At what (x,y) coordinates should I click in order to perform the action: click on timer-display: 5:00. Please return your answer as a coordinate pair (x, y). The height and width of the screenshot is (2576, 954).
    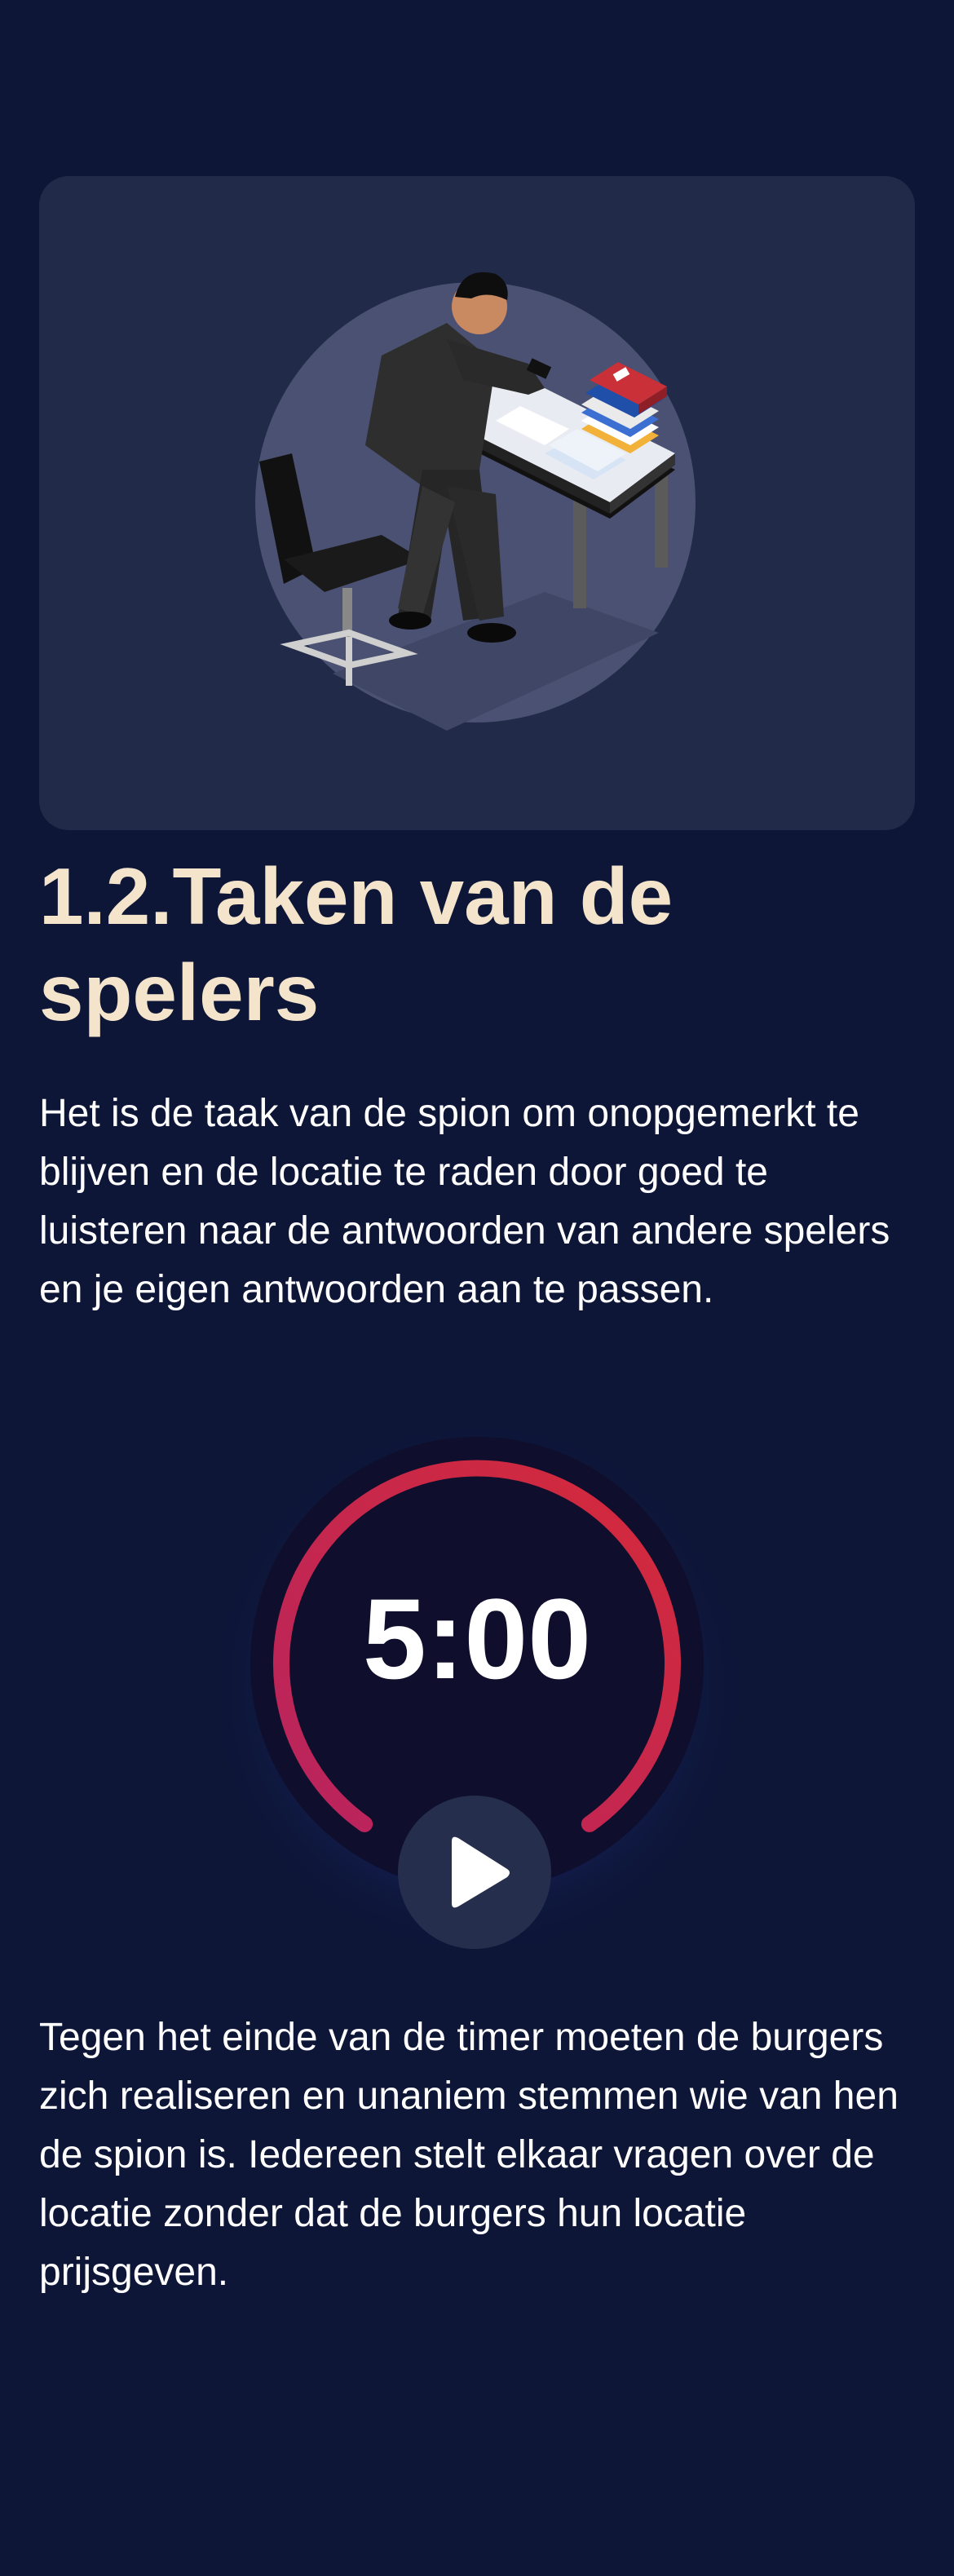
    Looking at the image, I should click on (477, 1639).